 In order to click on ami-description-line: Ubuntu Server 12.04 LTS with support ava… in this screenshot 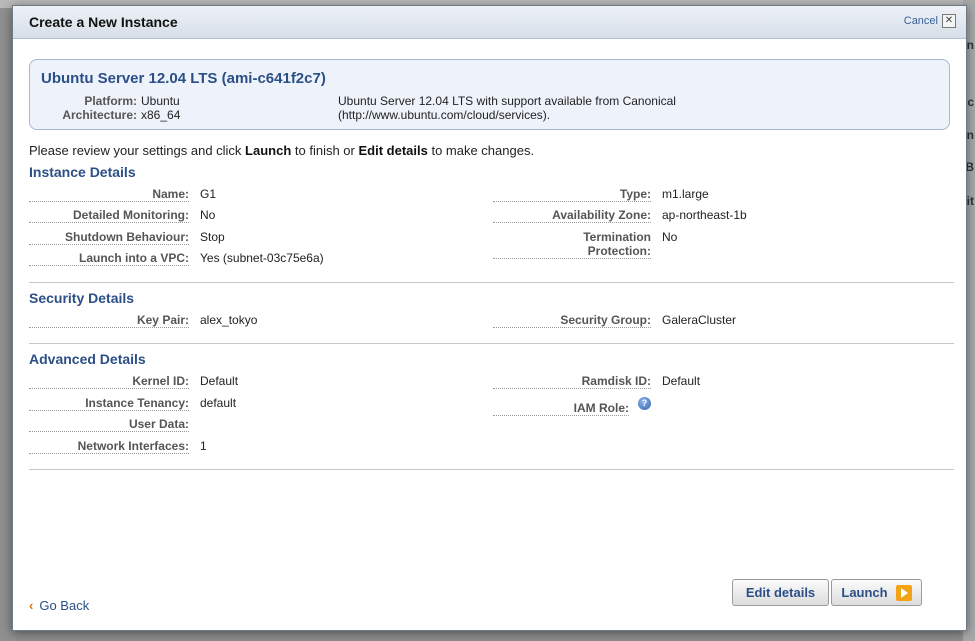, I will do `click(507, 101)`.